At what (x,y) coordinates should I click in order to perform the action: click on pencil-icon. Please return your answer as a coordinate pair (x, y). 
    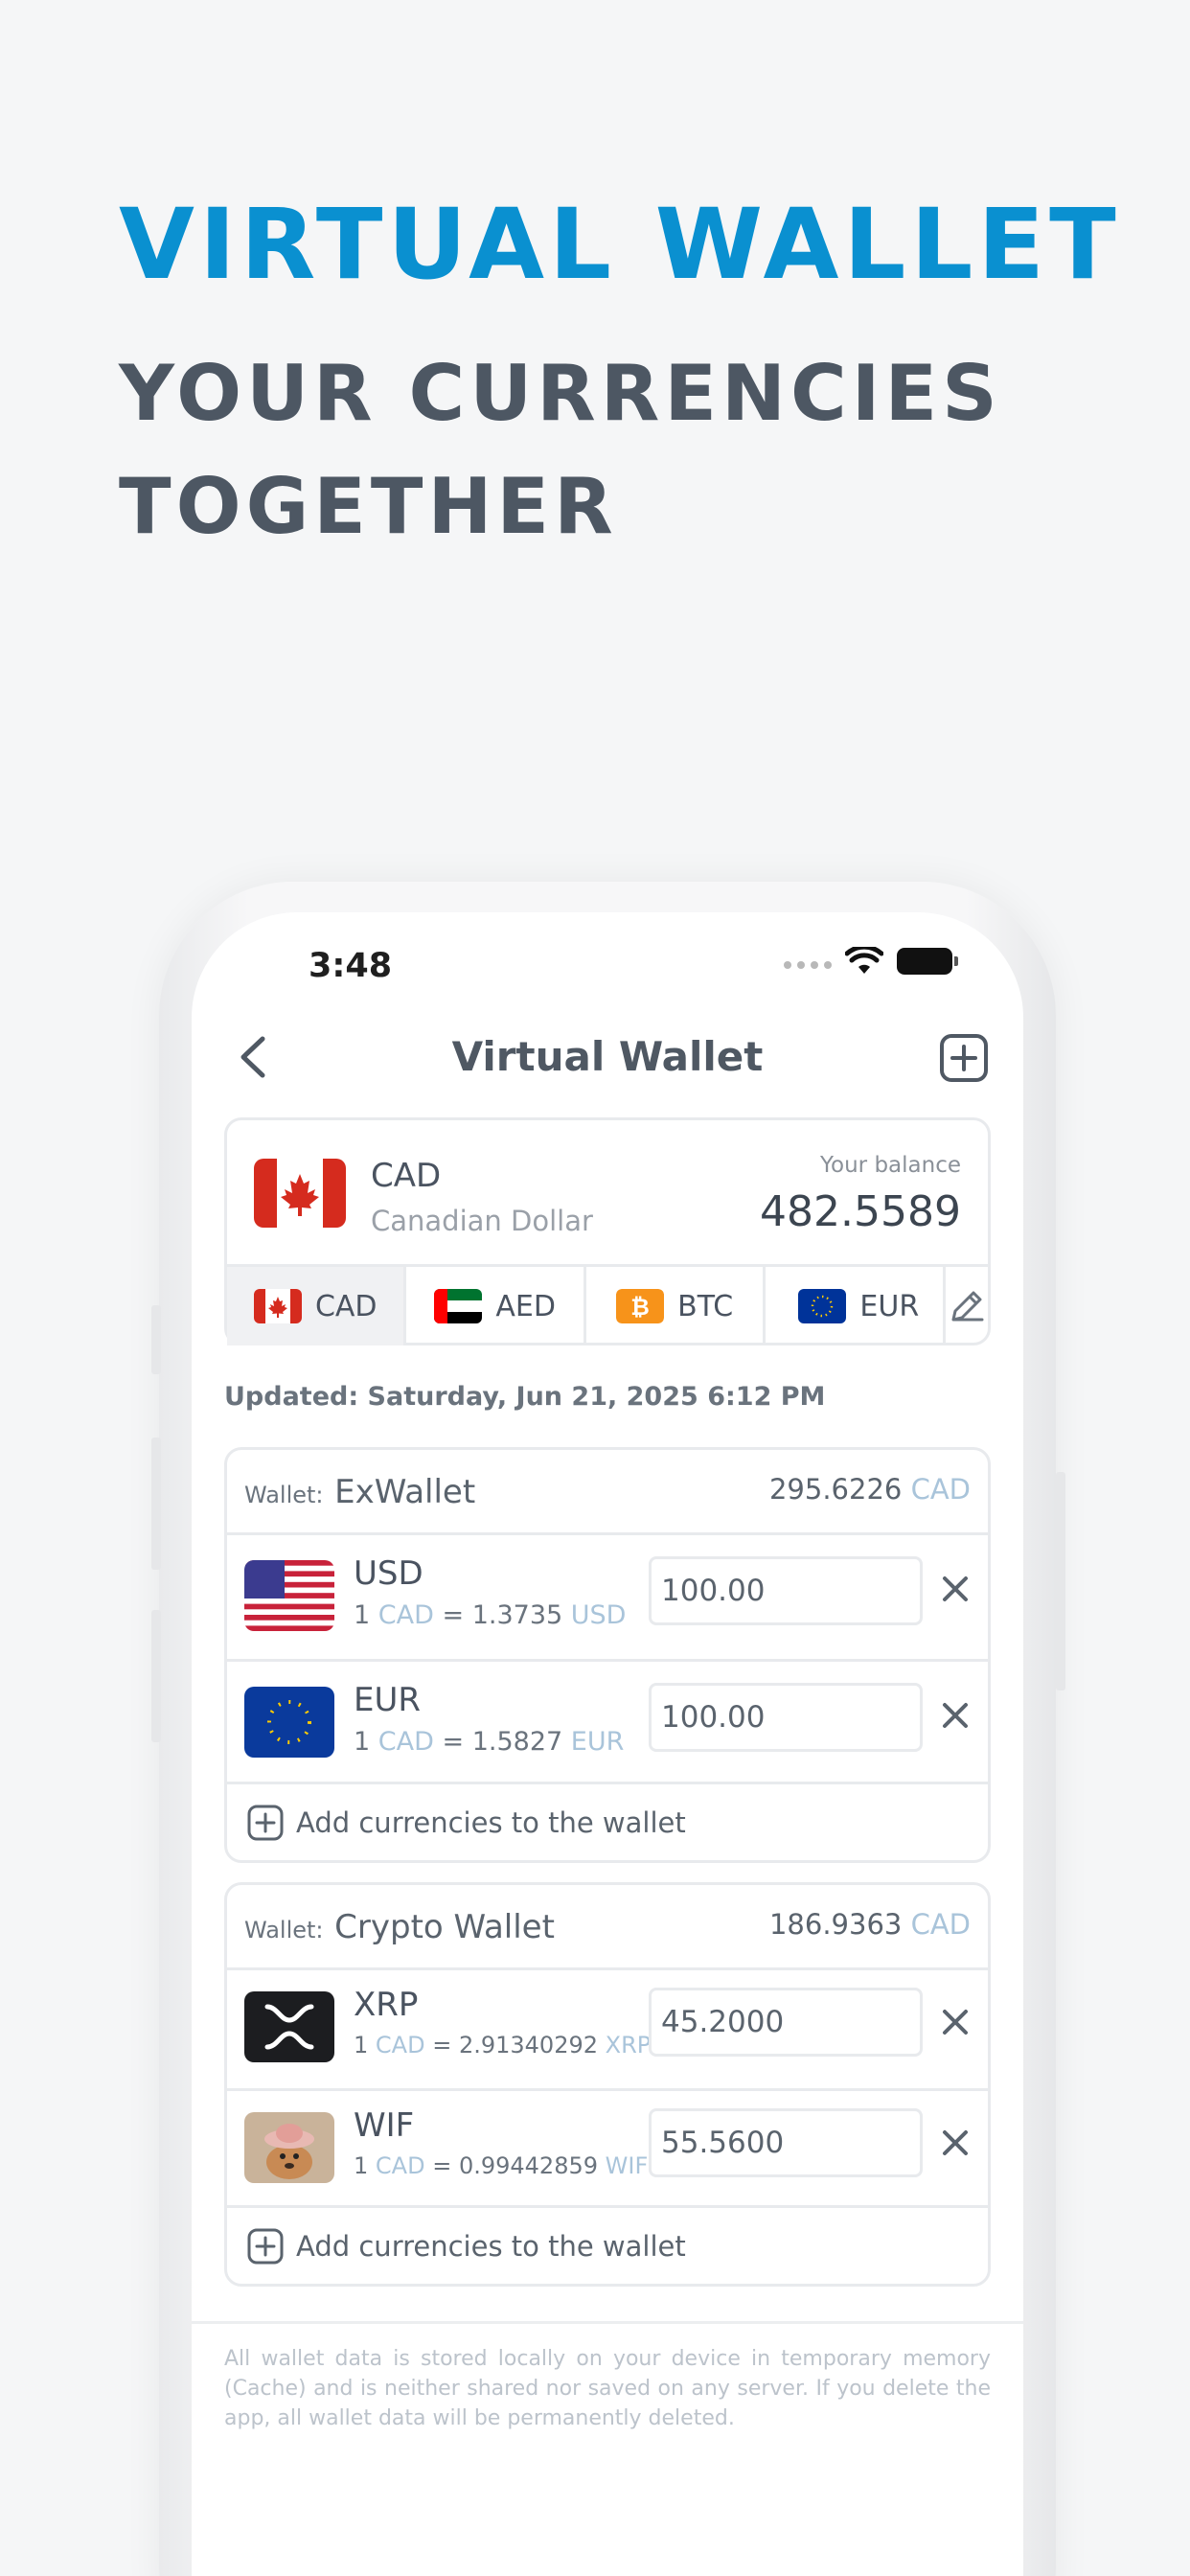
    Looking at the image, I should click on (968, 1306).